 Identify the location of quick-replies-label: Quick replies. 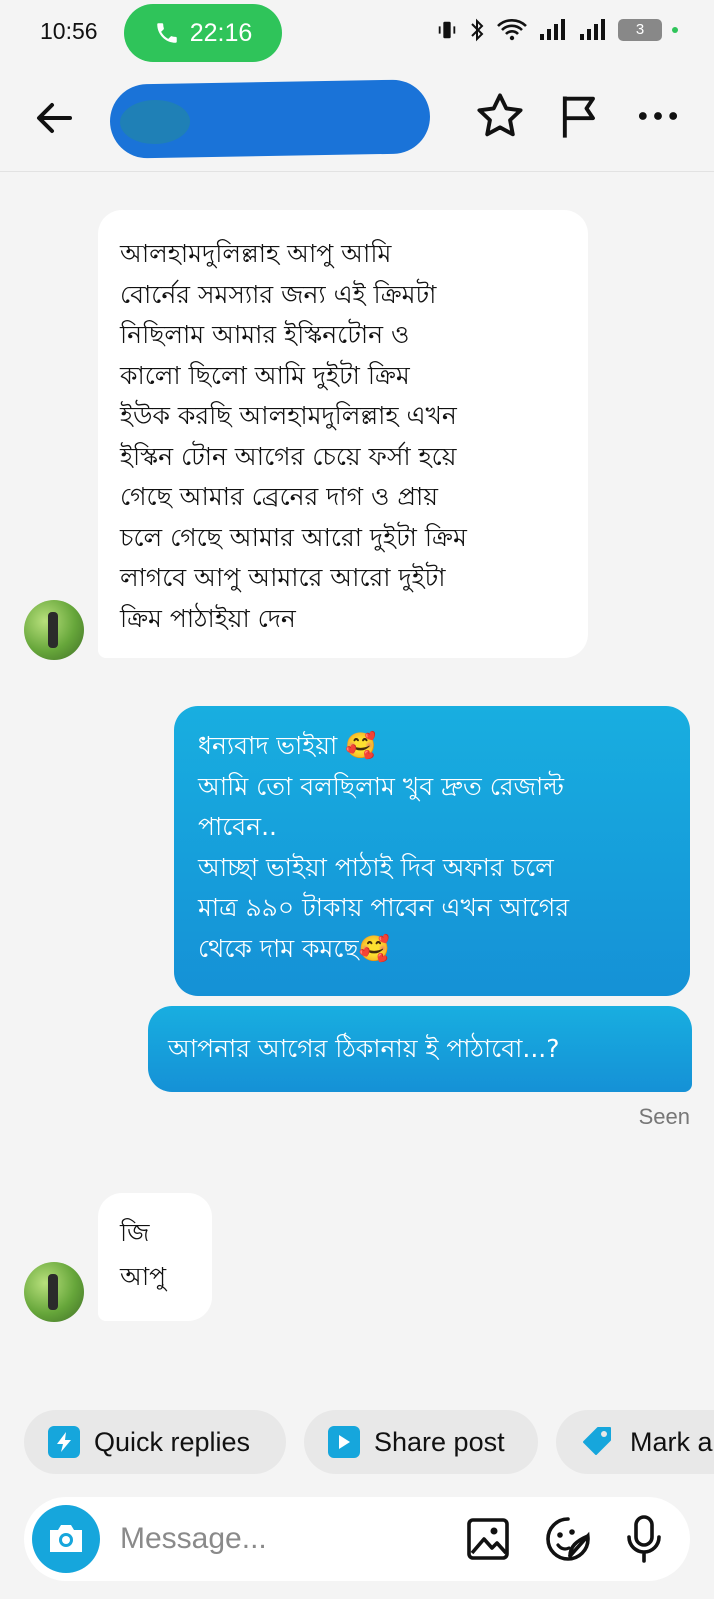
(172, 1441).